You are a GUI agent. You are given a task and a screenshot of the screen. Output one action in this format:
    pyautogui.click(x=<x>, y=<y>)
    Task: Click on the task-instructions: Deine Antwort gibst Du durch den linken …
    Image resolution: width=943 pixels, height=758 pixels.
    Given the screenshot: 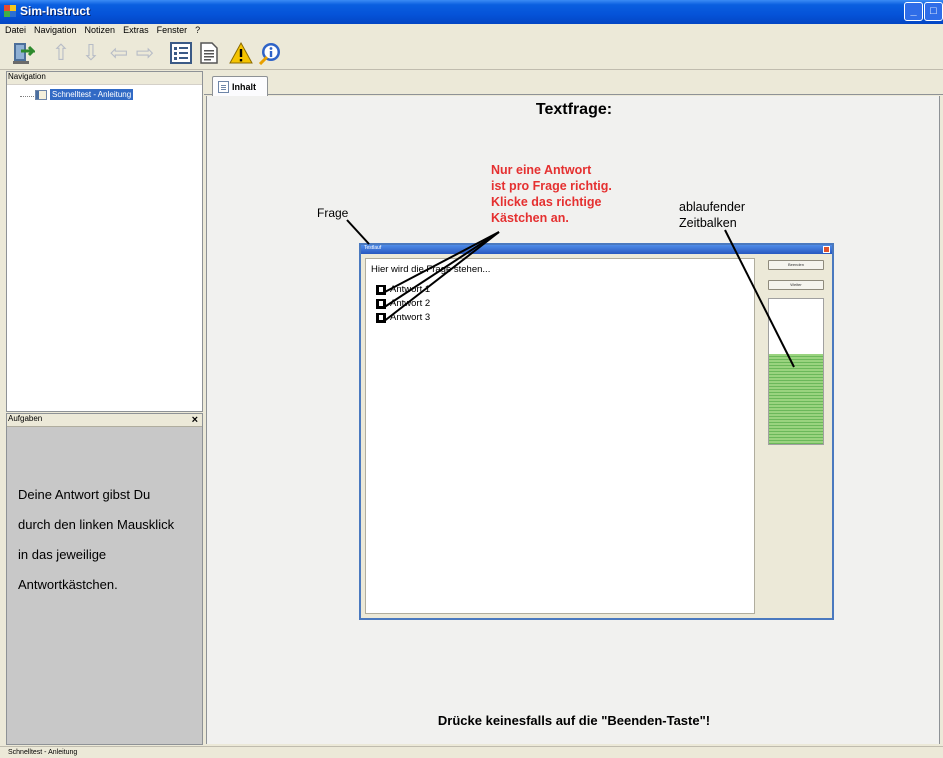 What is the action you would take?
    pyautogui.click(x=108, y=540)
    